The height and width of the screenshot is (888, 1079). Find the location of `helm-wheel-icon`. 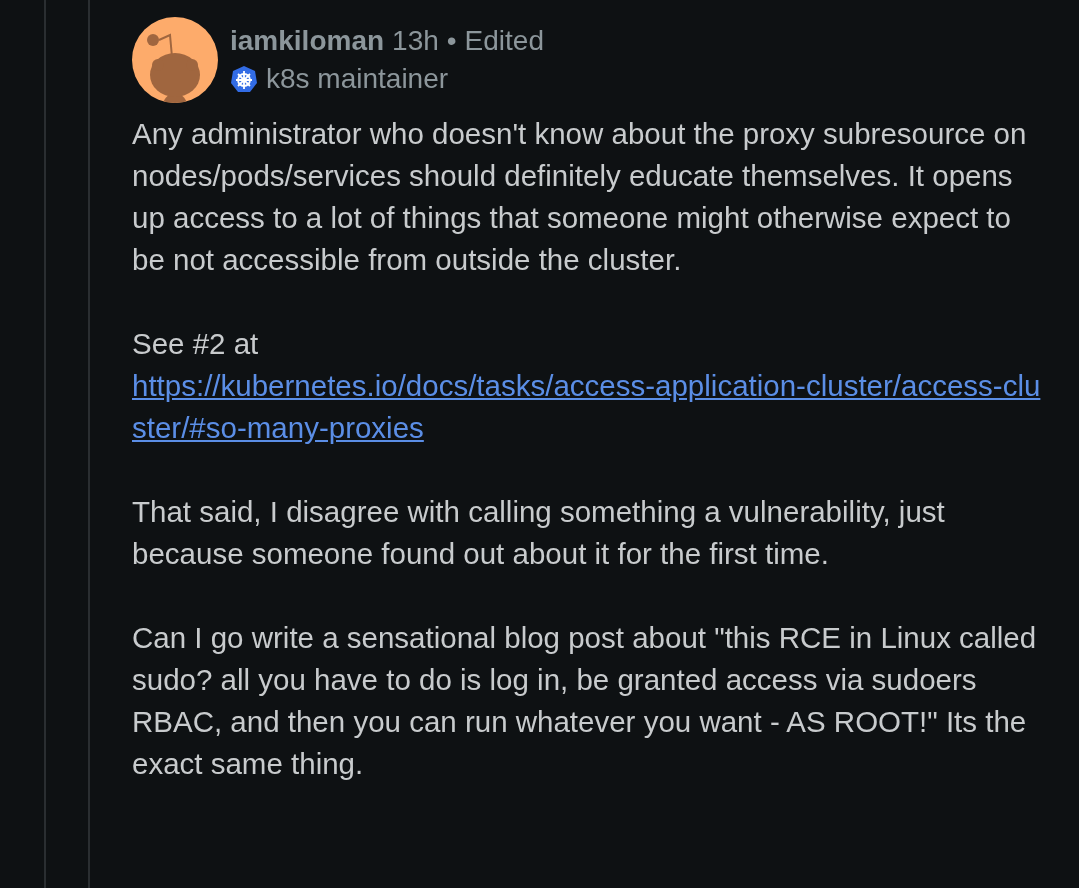

helm-wheel-icon is located at coordinates (244, 79).